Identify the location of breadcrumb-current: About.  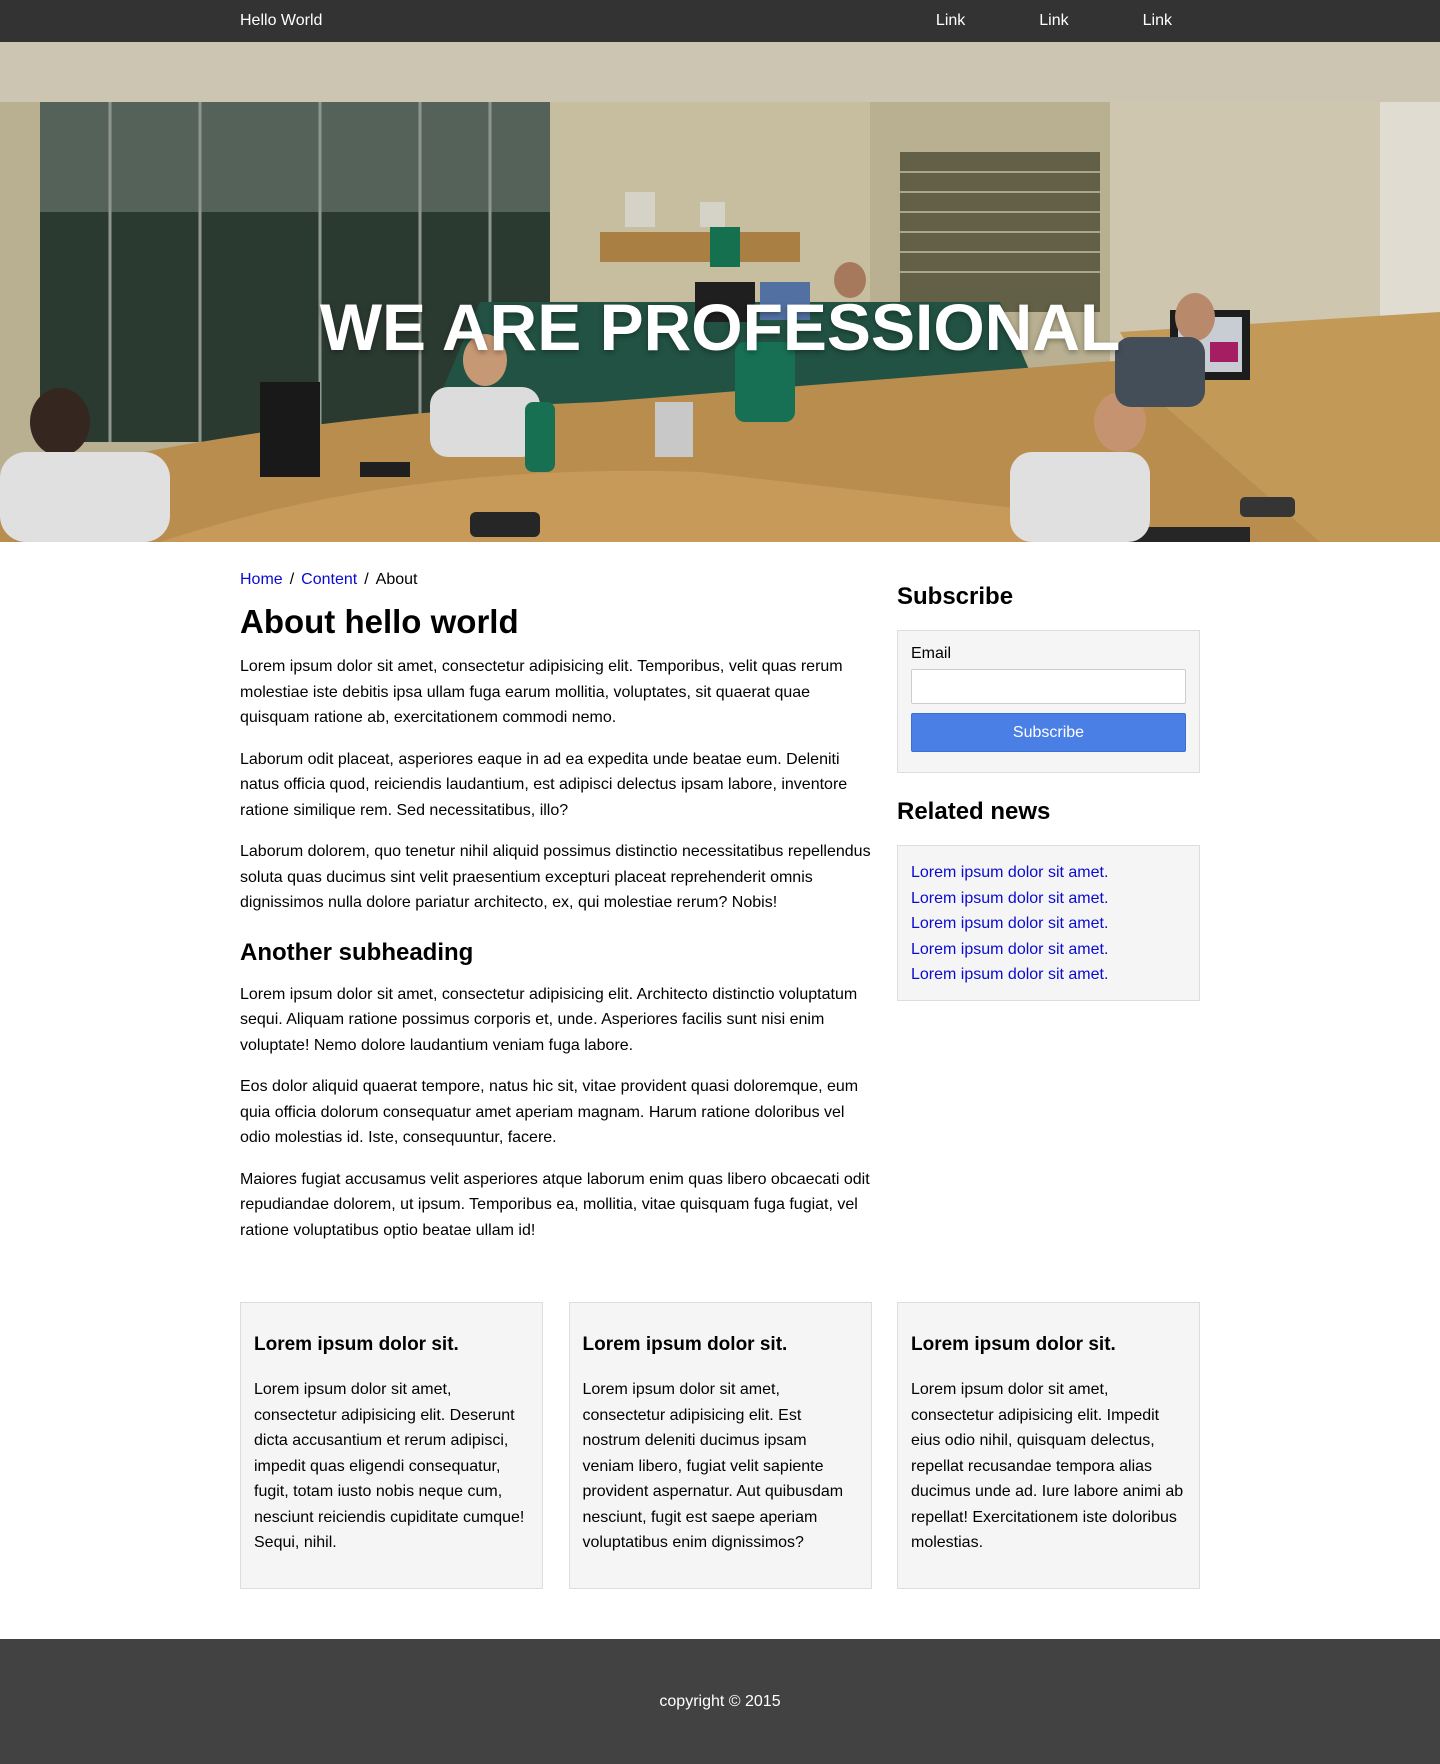
(396, 579).